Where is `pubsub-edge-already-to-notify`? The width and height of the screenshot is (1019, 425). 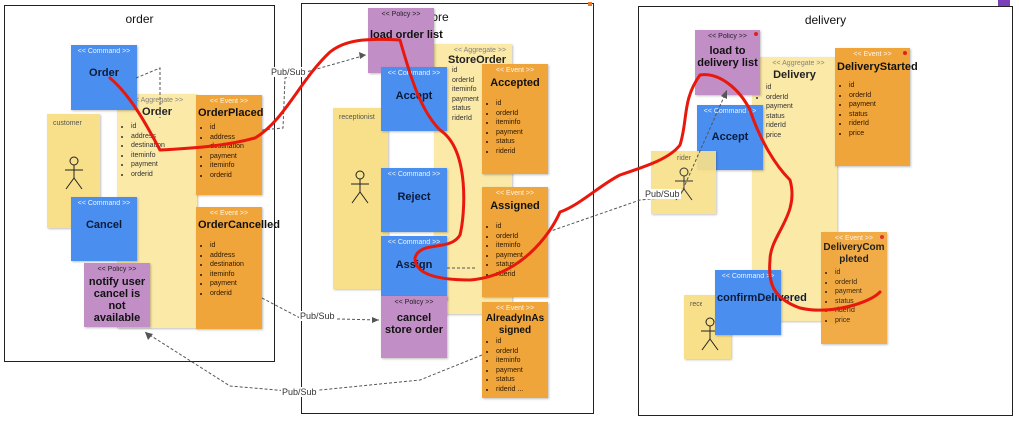
pubsub-edge-already-to-notify is located at coordinates (313, 362).